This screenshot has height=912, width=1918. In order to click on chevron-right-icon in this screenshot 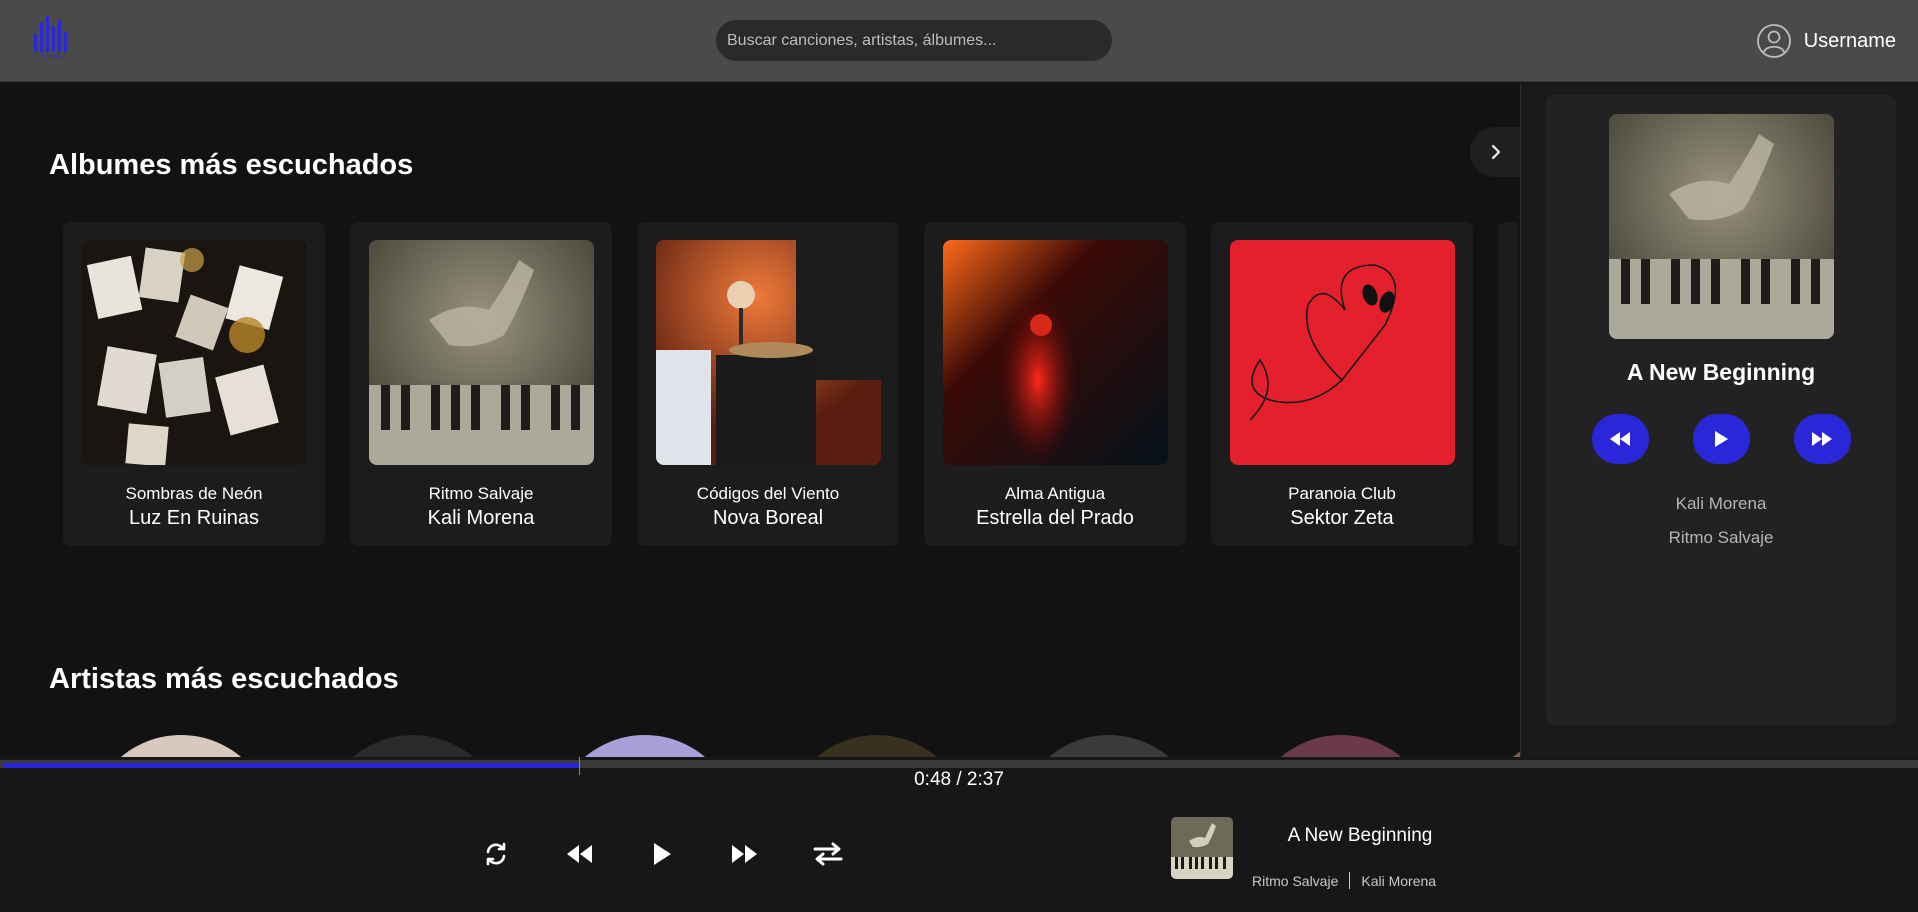, I will do `click(1496, 152)`.